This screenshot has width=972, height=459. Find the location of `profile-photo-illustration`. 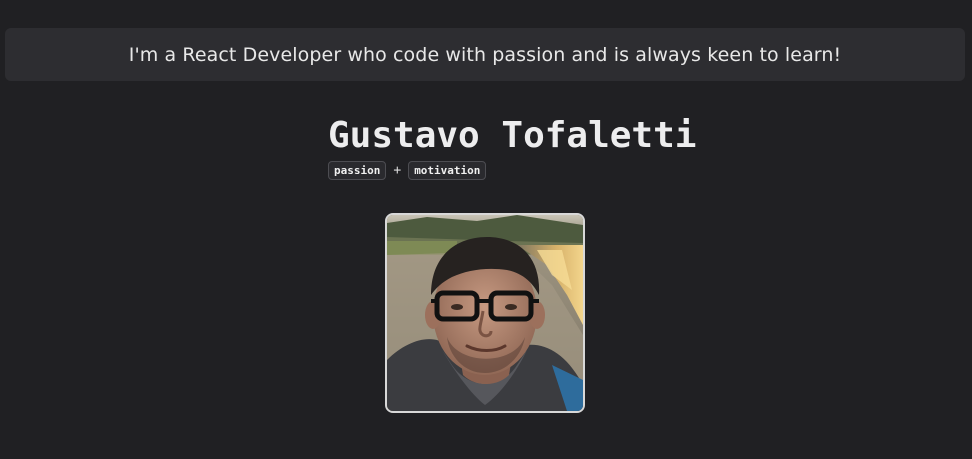

profile-photo-illustration is located at coordinates (485, 313).